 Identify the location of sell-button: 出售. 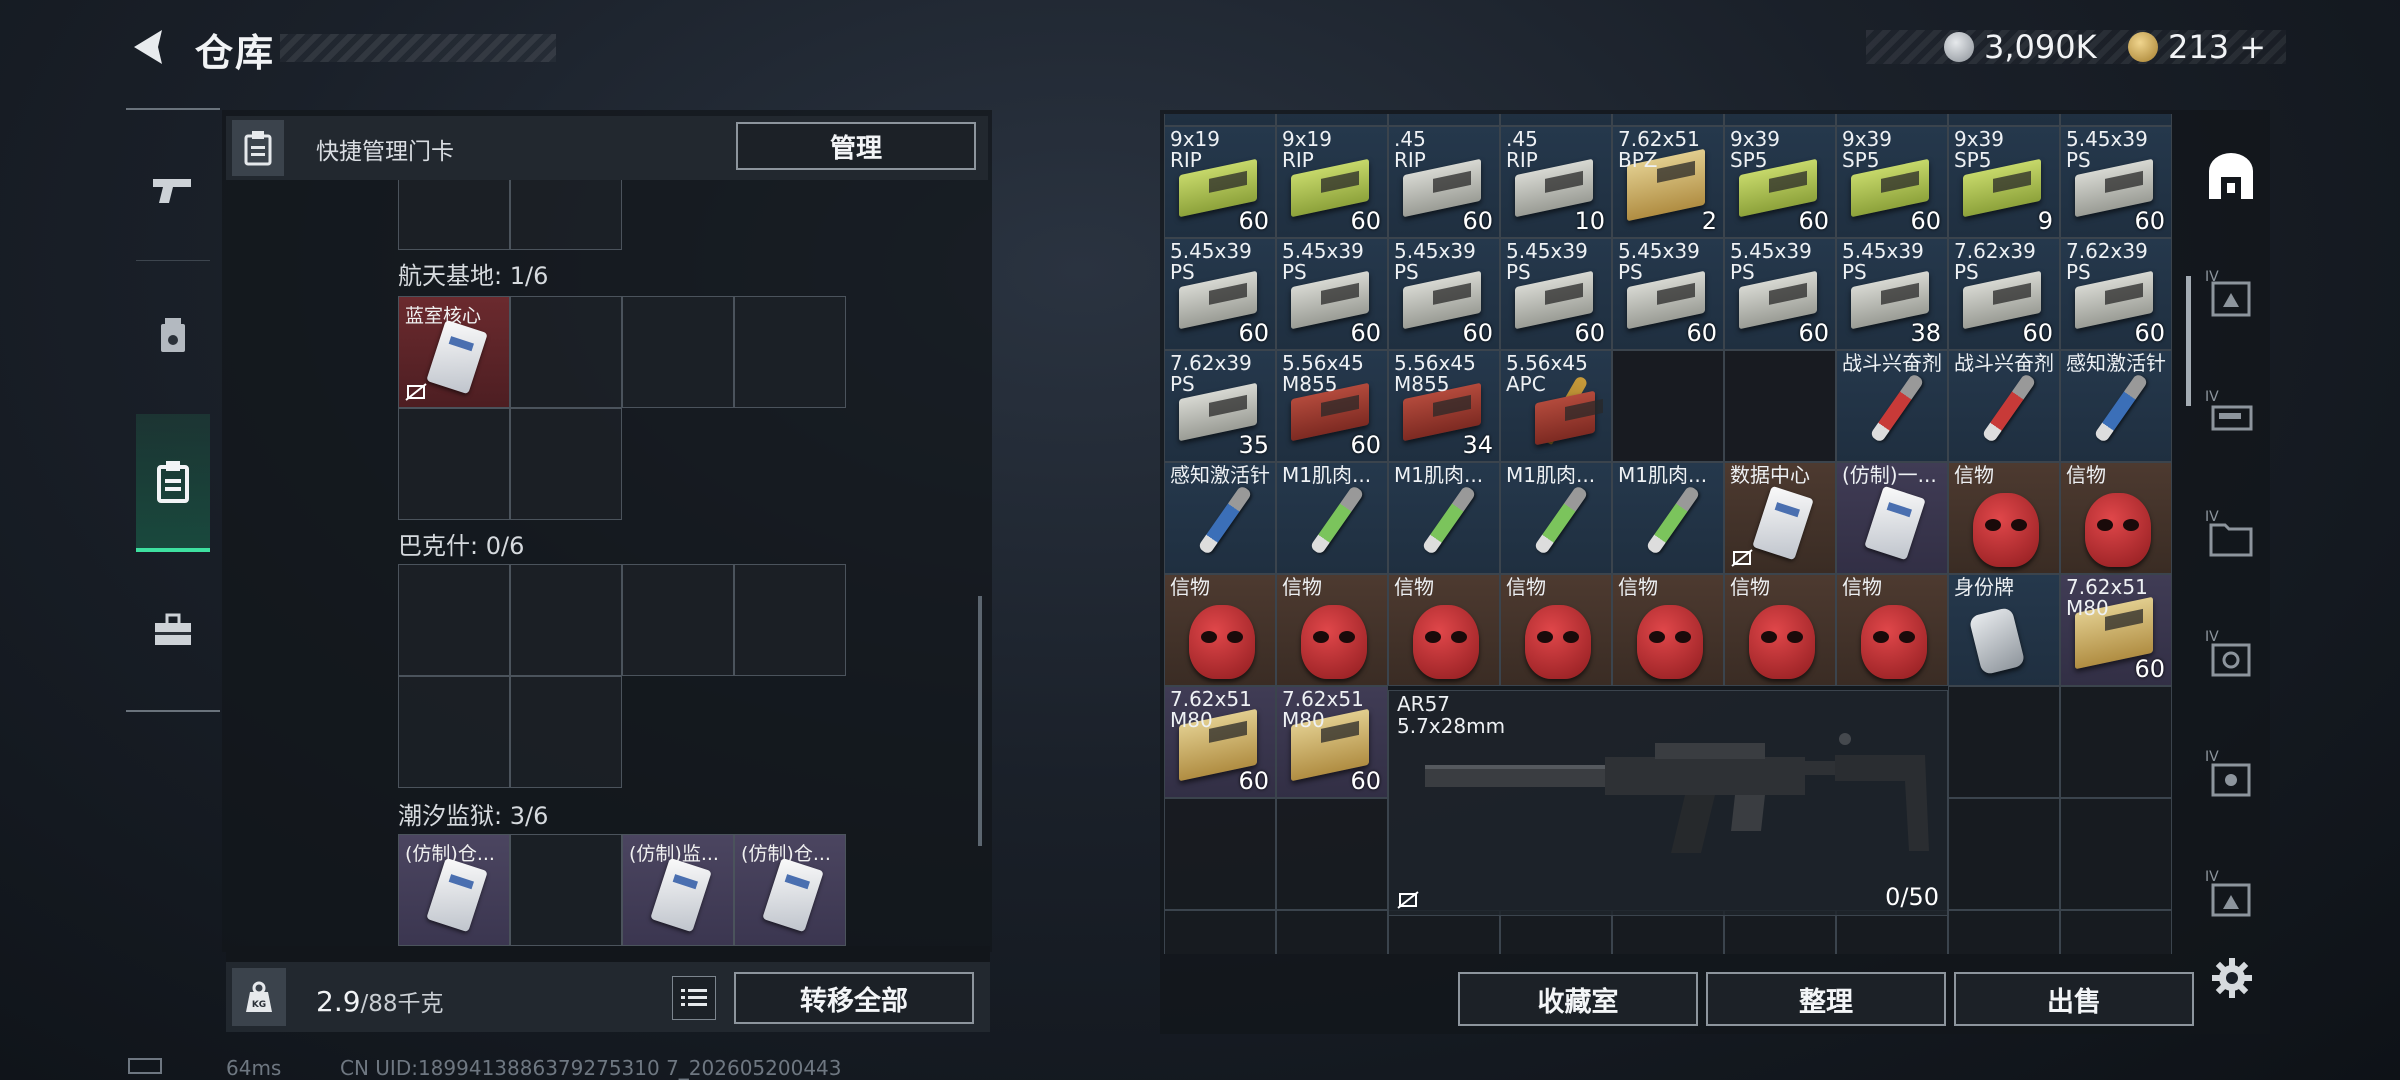
(2074, 999).